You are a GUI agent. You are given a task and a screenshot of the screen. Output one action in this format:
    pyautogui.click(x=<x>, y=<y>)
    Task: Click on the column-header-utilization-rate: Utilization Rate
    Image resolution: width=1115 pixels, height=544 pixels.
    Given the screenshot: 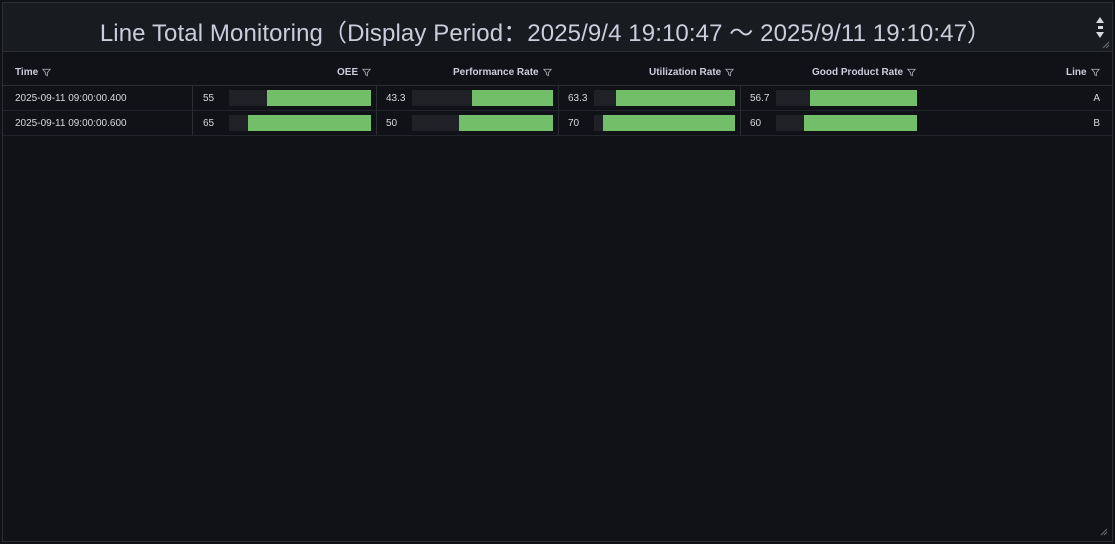 What is the action you would take?
    pyautogui.click(x=692, y=72)
    